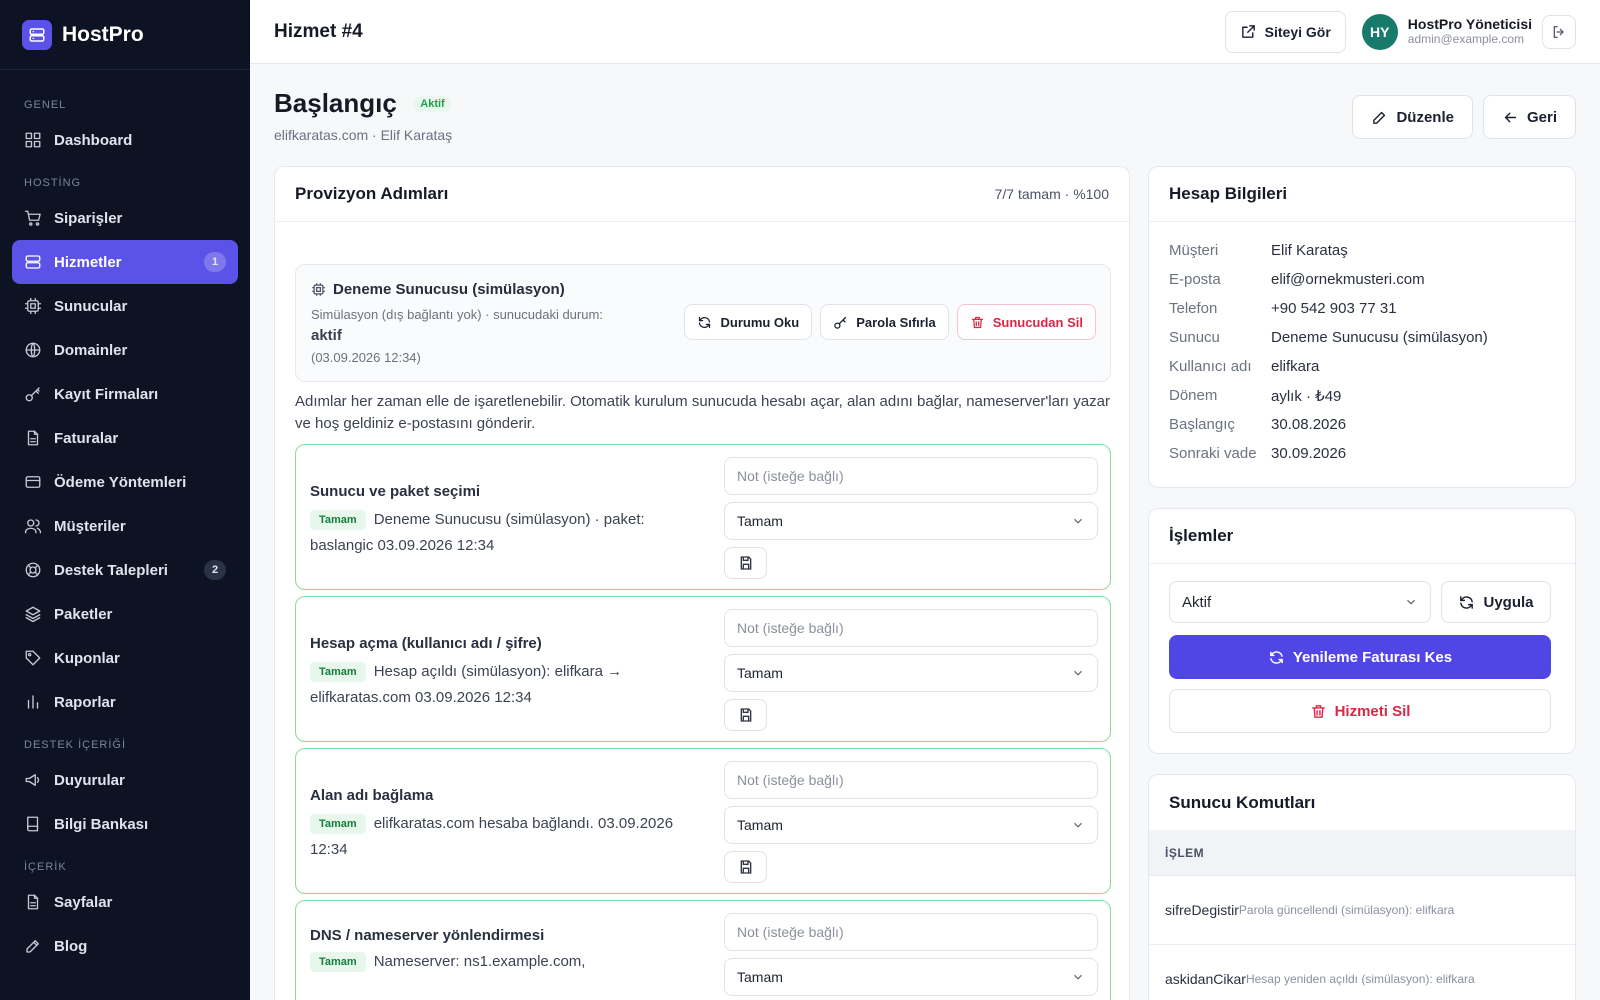 The image size is (1600, 1000). Describe the element at coordinates (88, 218) in the screenshot. I see `sidebar-item-label: Siparişler` at that location.